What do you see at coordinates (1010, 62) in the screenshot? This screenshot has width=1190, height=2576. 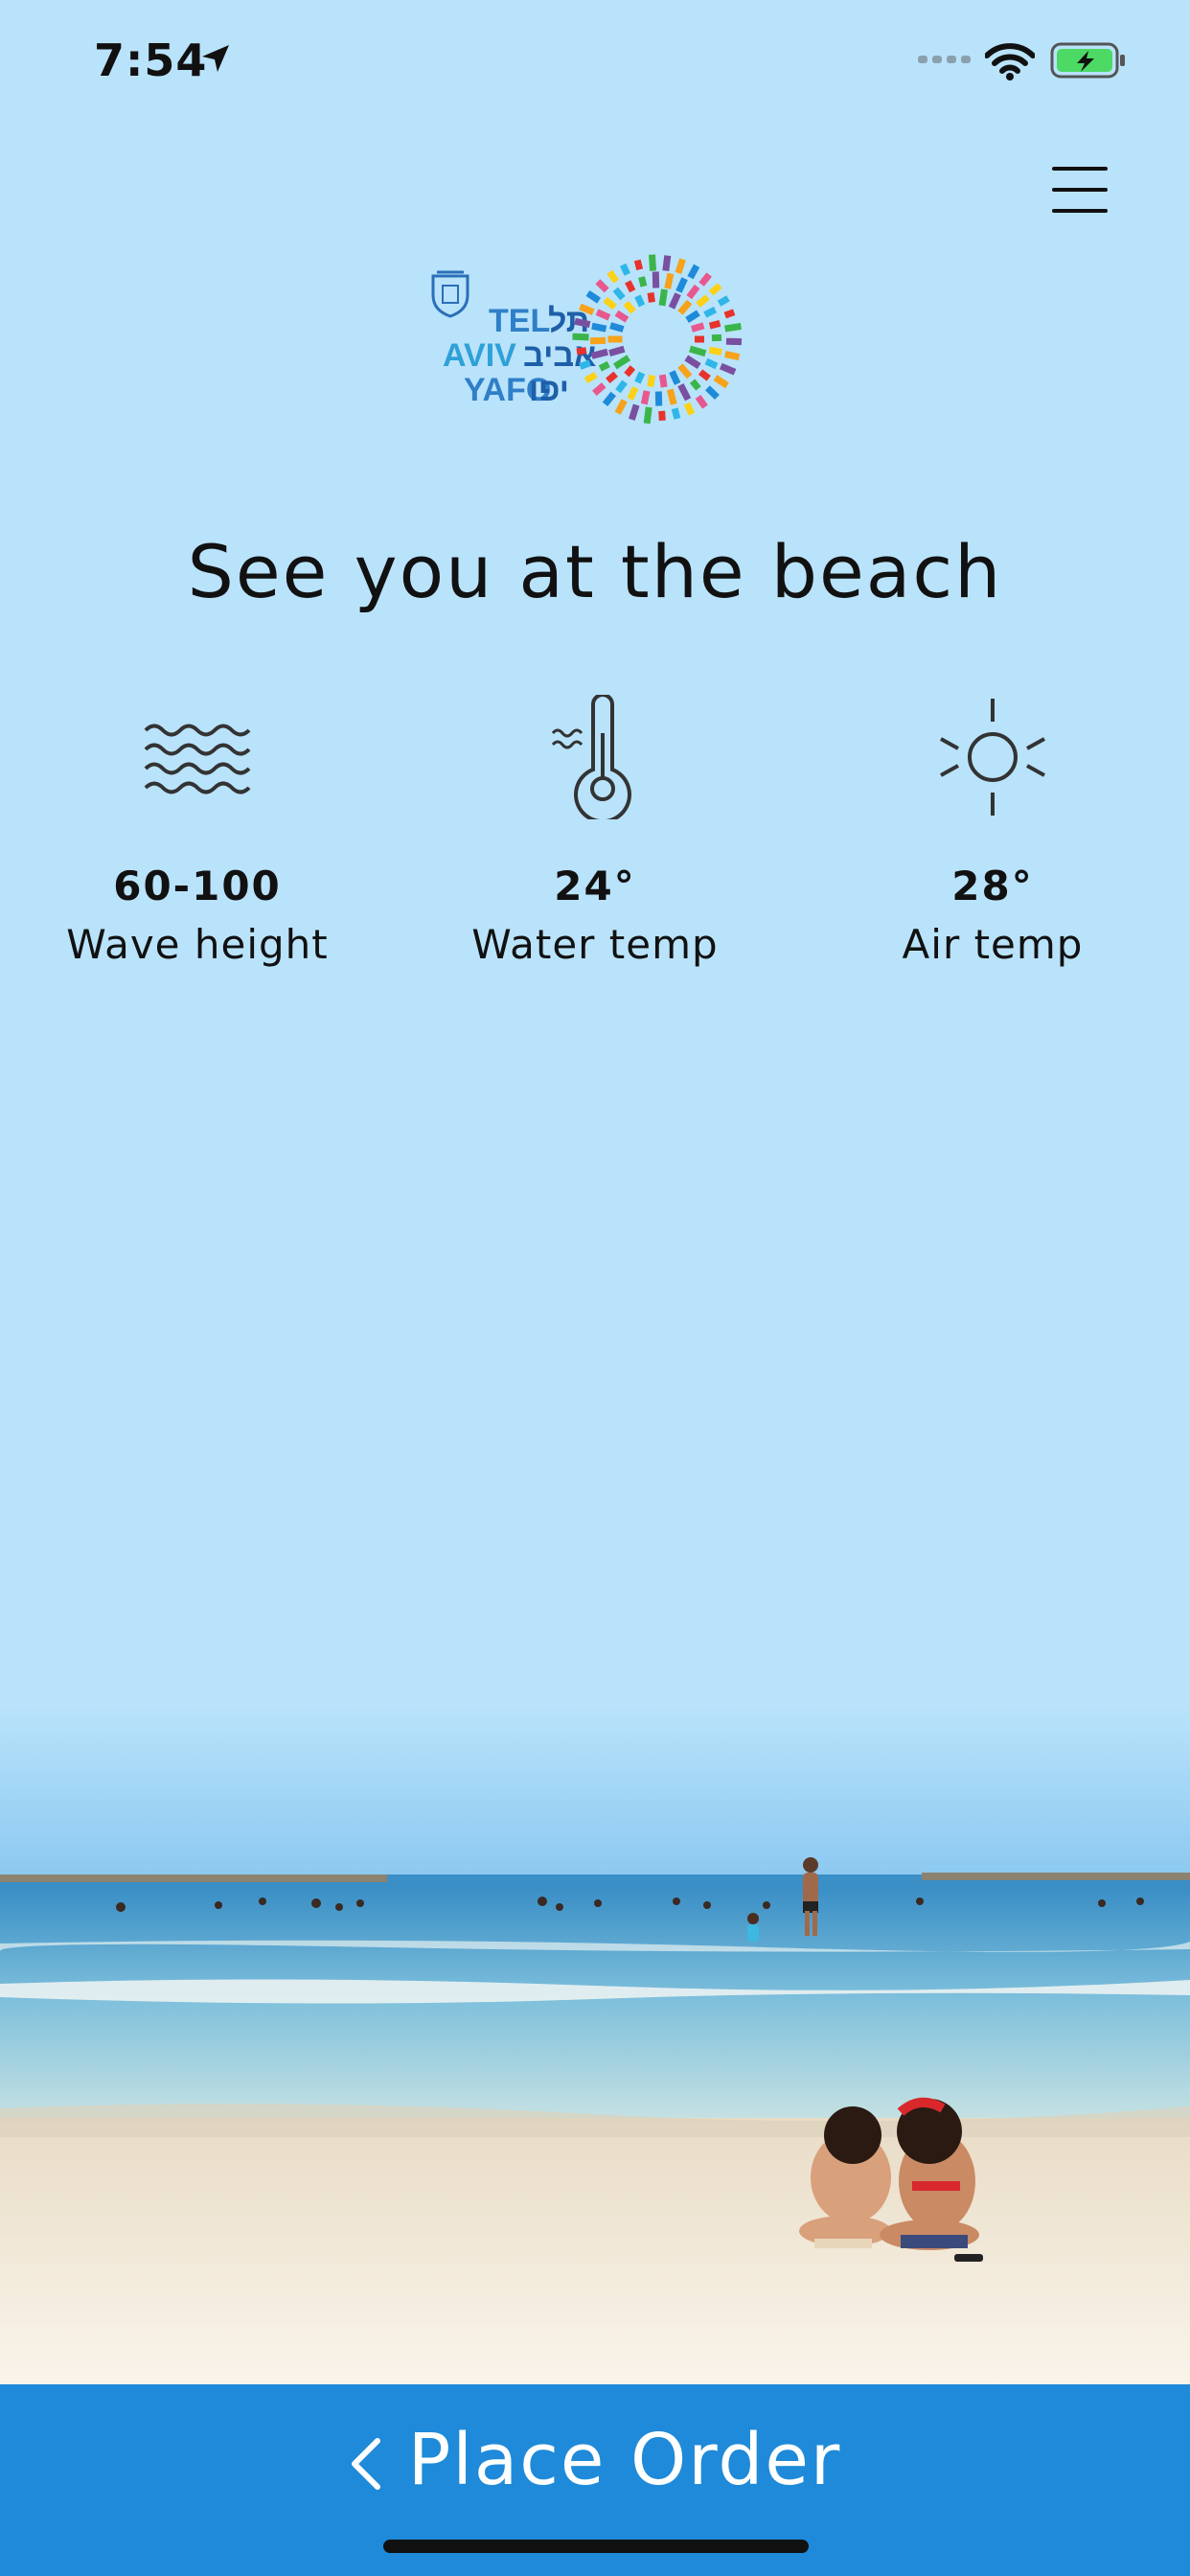 I see `wifi-icon` at bounding box center [1010, 62].